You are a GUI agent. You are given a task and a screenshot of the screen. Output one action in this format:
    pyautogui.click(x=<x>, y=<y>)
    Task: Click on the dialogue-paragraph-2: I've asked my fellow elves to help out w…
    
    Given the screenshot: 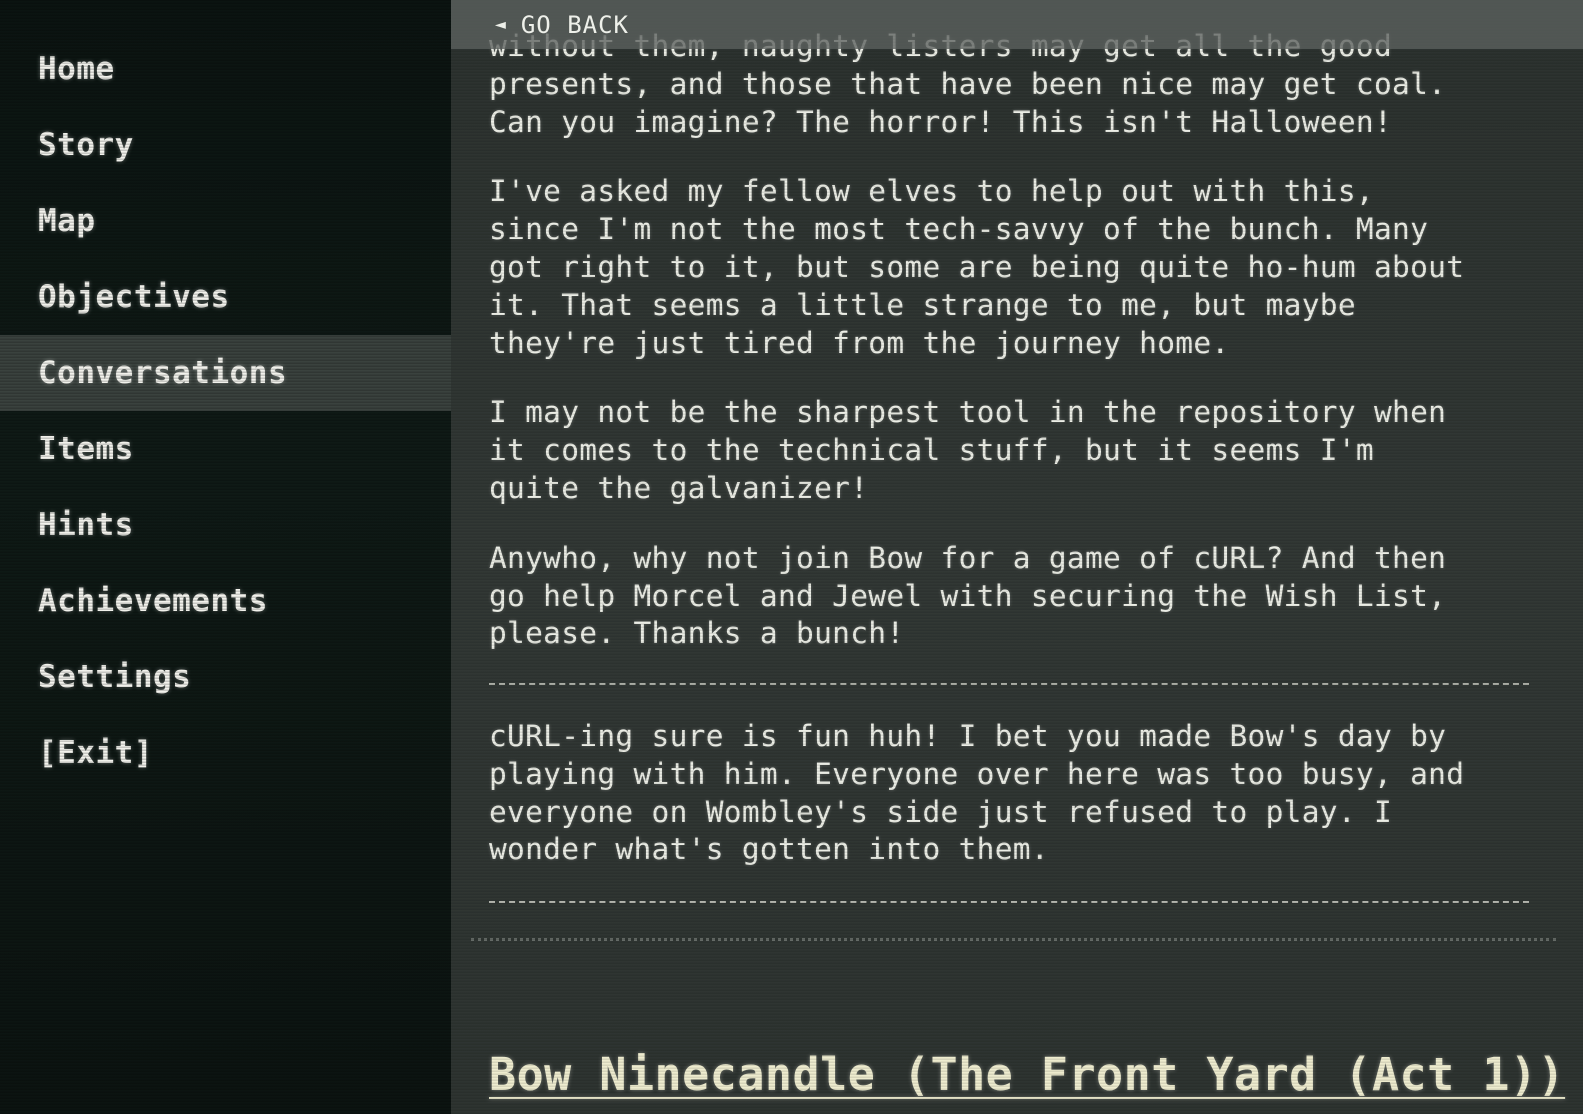 What is the action you would take?
    pyautogui.click(x=977, y=267)
    